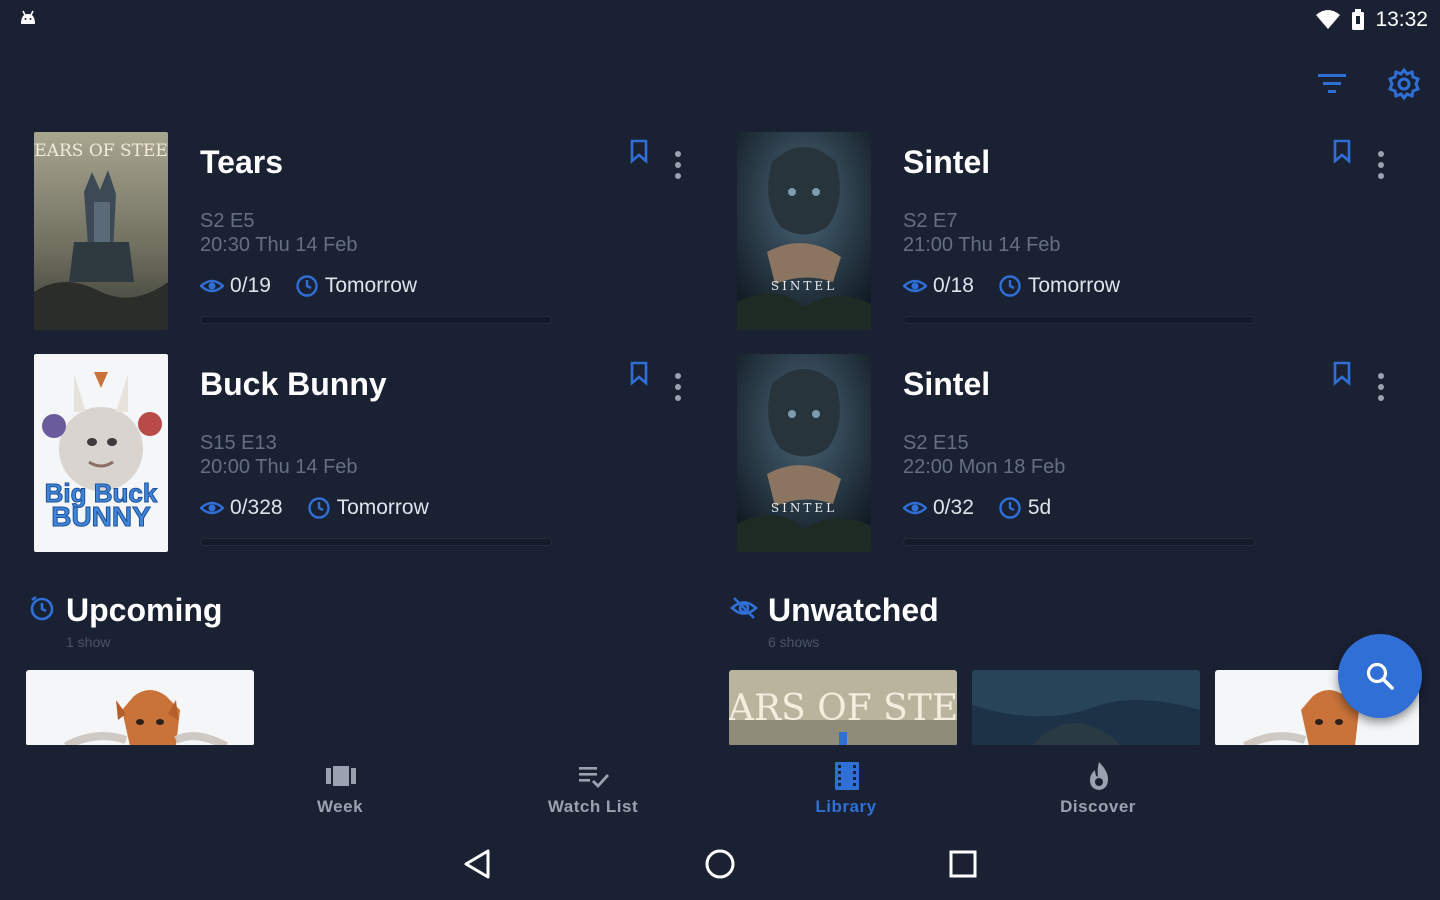 This screenshot has height=900, width=1440. I want to click on show-title: Tears, so click(242, 162).